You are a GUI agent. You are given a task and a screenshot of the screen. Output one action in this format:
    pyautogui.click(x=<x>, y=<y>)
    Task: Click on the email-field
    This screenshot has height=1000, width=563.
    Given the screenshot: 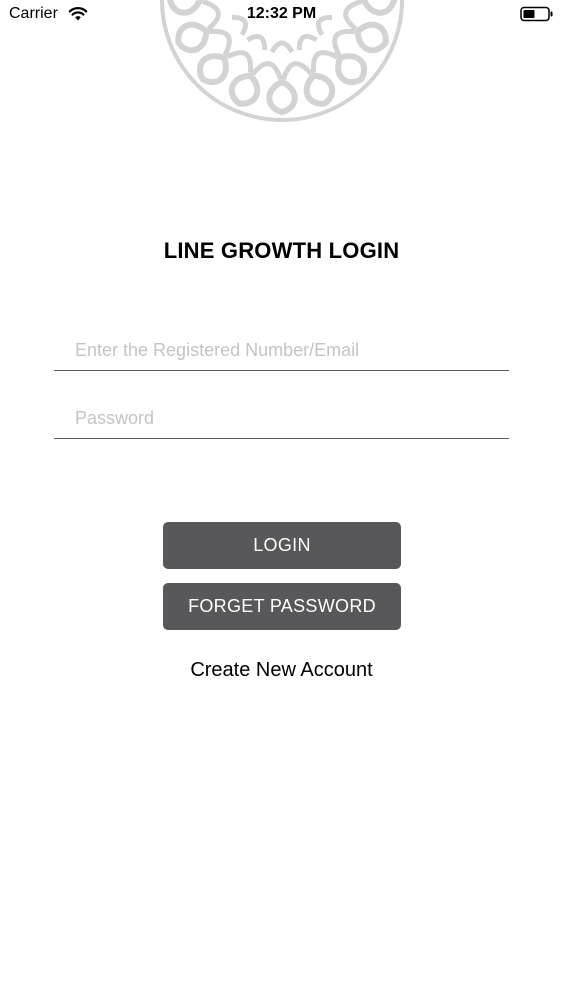 What is the action you would take?
    pyautogui.click(x=281, y=351)
    